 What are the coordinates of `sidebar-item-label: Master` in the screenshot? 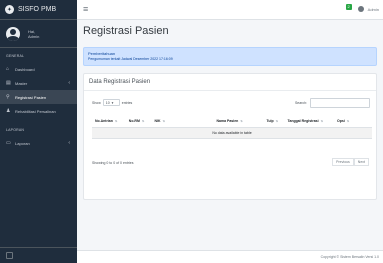 It's located at (21, 83).